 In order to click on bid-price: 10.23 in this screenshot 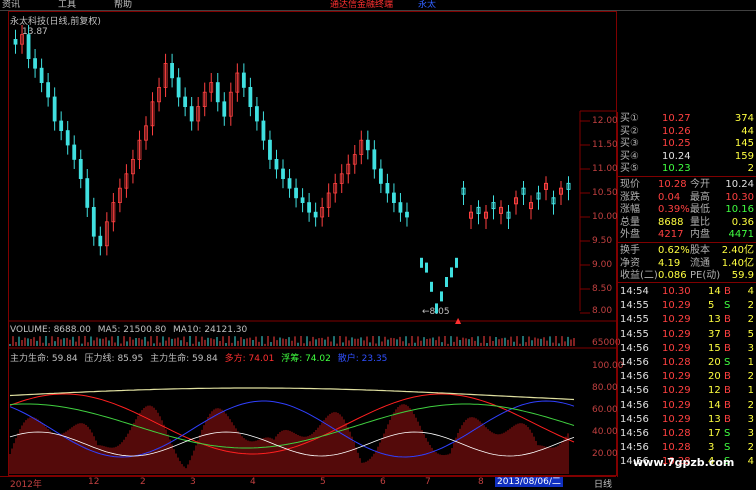, I will do `click(676, 168)`.